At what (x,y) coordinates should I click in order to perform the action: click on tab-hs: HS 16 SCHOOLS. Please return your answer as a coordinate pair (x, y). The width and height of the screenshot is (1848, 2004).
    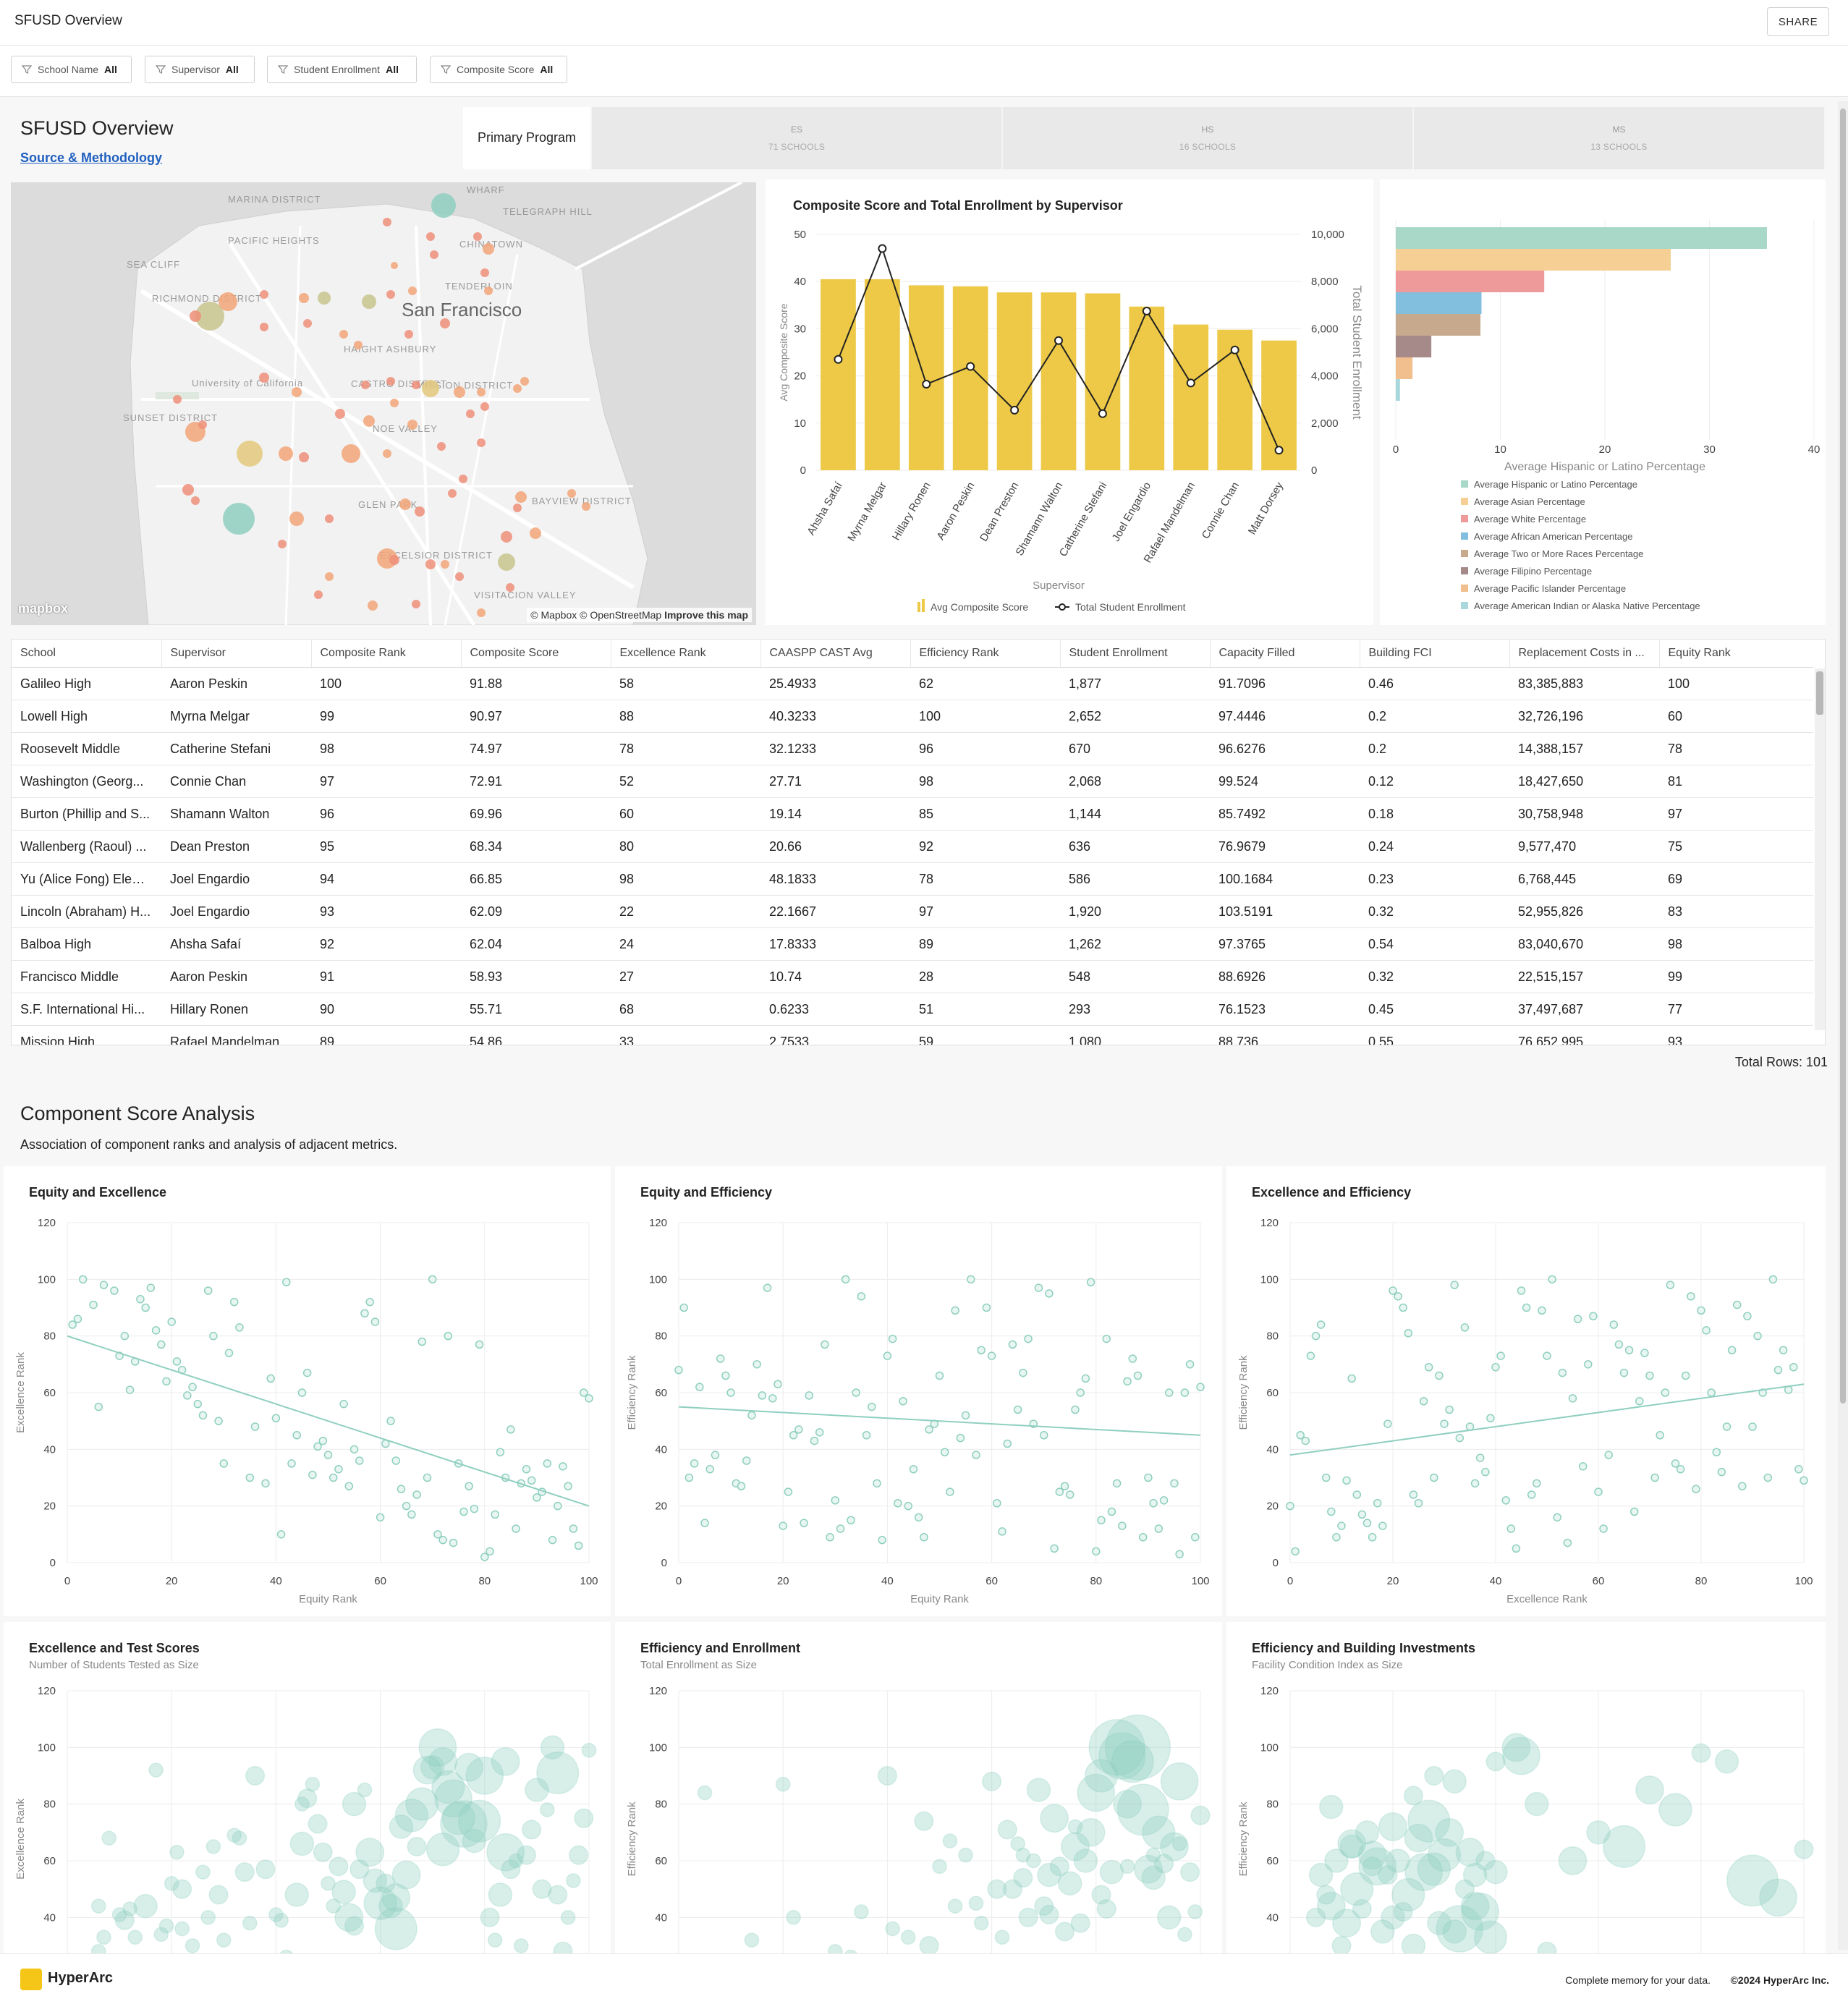
    Looking at the image, I should click on (1208, 138).